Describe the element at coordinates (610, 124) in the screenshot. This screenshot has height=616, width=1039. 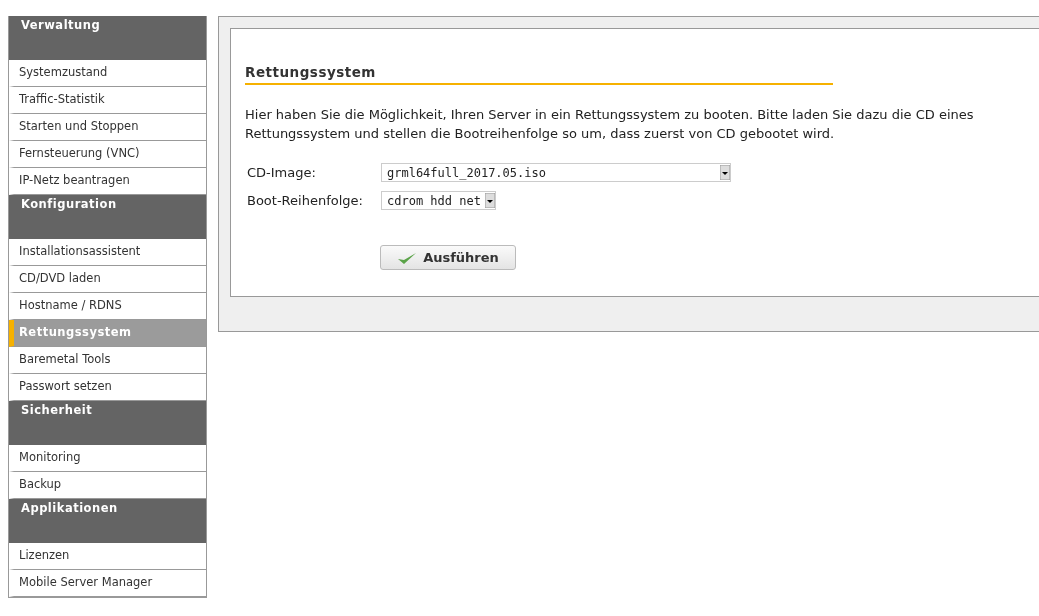
I see `description-text: Hier haben Sie die Möglichkeit, Ihren Server in ein Rettungssystem zu booten. Bitte laden Sie dazu die CD eines Rettungssystem und stellen die Bootreihenfolge so um, dass zuerst von CD gebootet wird.` at that location.